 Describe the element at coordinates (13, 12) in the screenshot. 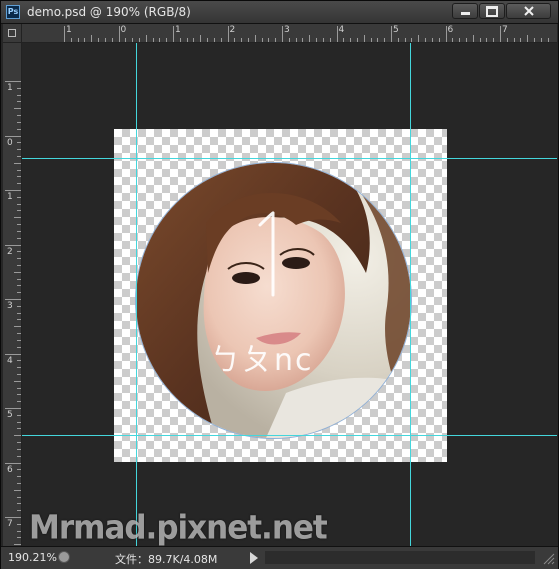

I see `photoshop-app-icon: Ps` at that location.